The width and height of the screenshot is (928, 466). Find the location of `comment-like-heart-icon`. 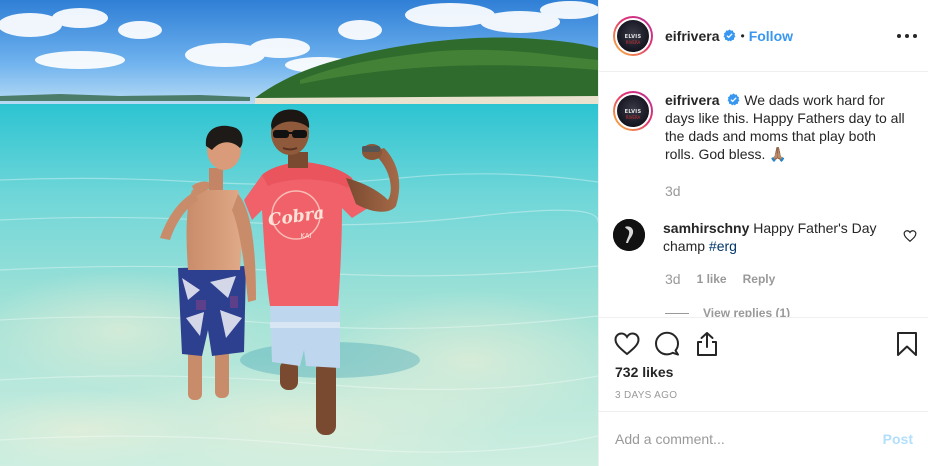

comment-like-heart-icon is located at coordinates (910, 236).